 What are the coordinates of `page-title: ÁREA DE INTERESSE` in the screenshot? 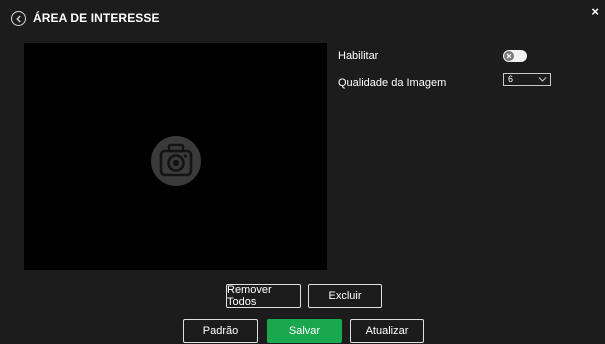 It's located at (96, 18).